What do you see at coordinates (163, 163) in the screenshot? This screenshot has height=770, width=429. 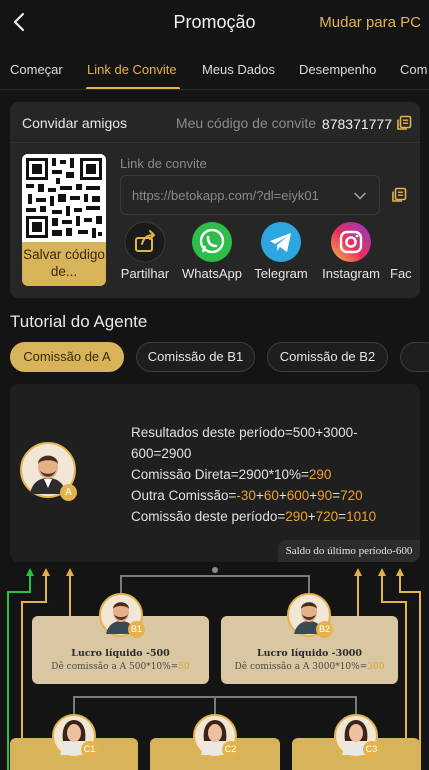 I see `invite-link-label: Link de convite` at bounding box center [163, 163].